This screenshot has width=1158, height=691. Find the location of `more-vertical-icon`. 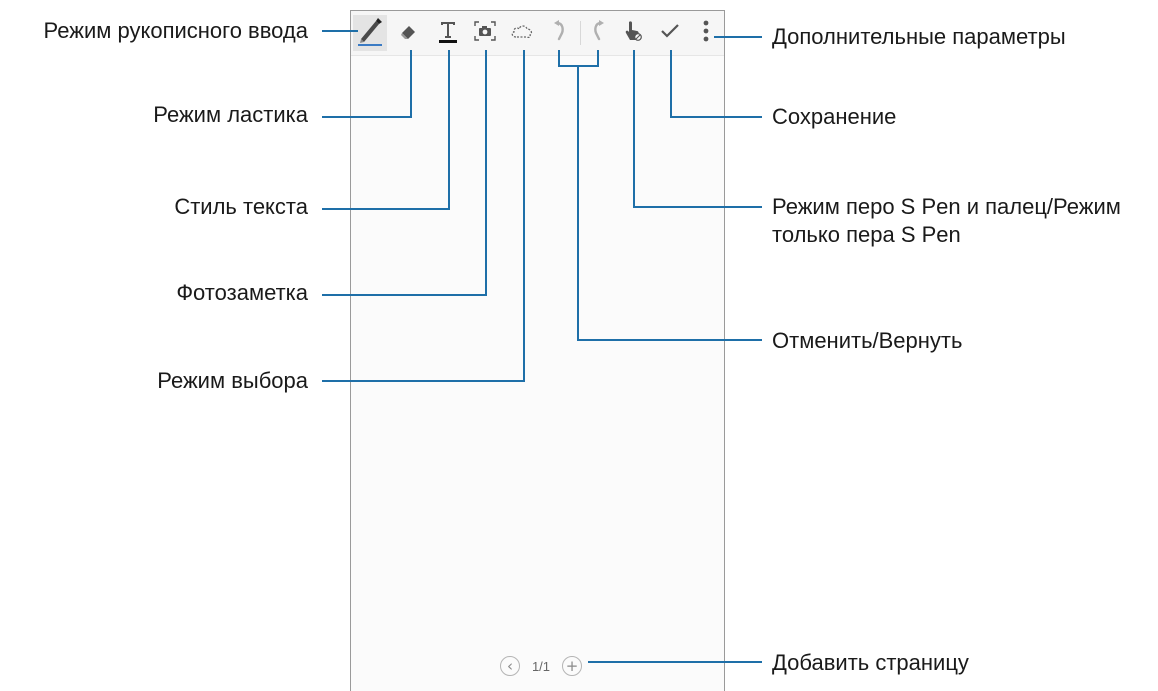

more-vertical-icon is located at coordinates (706, 33).